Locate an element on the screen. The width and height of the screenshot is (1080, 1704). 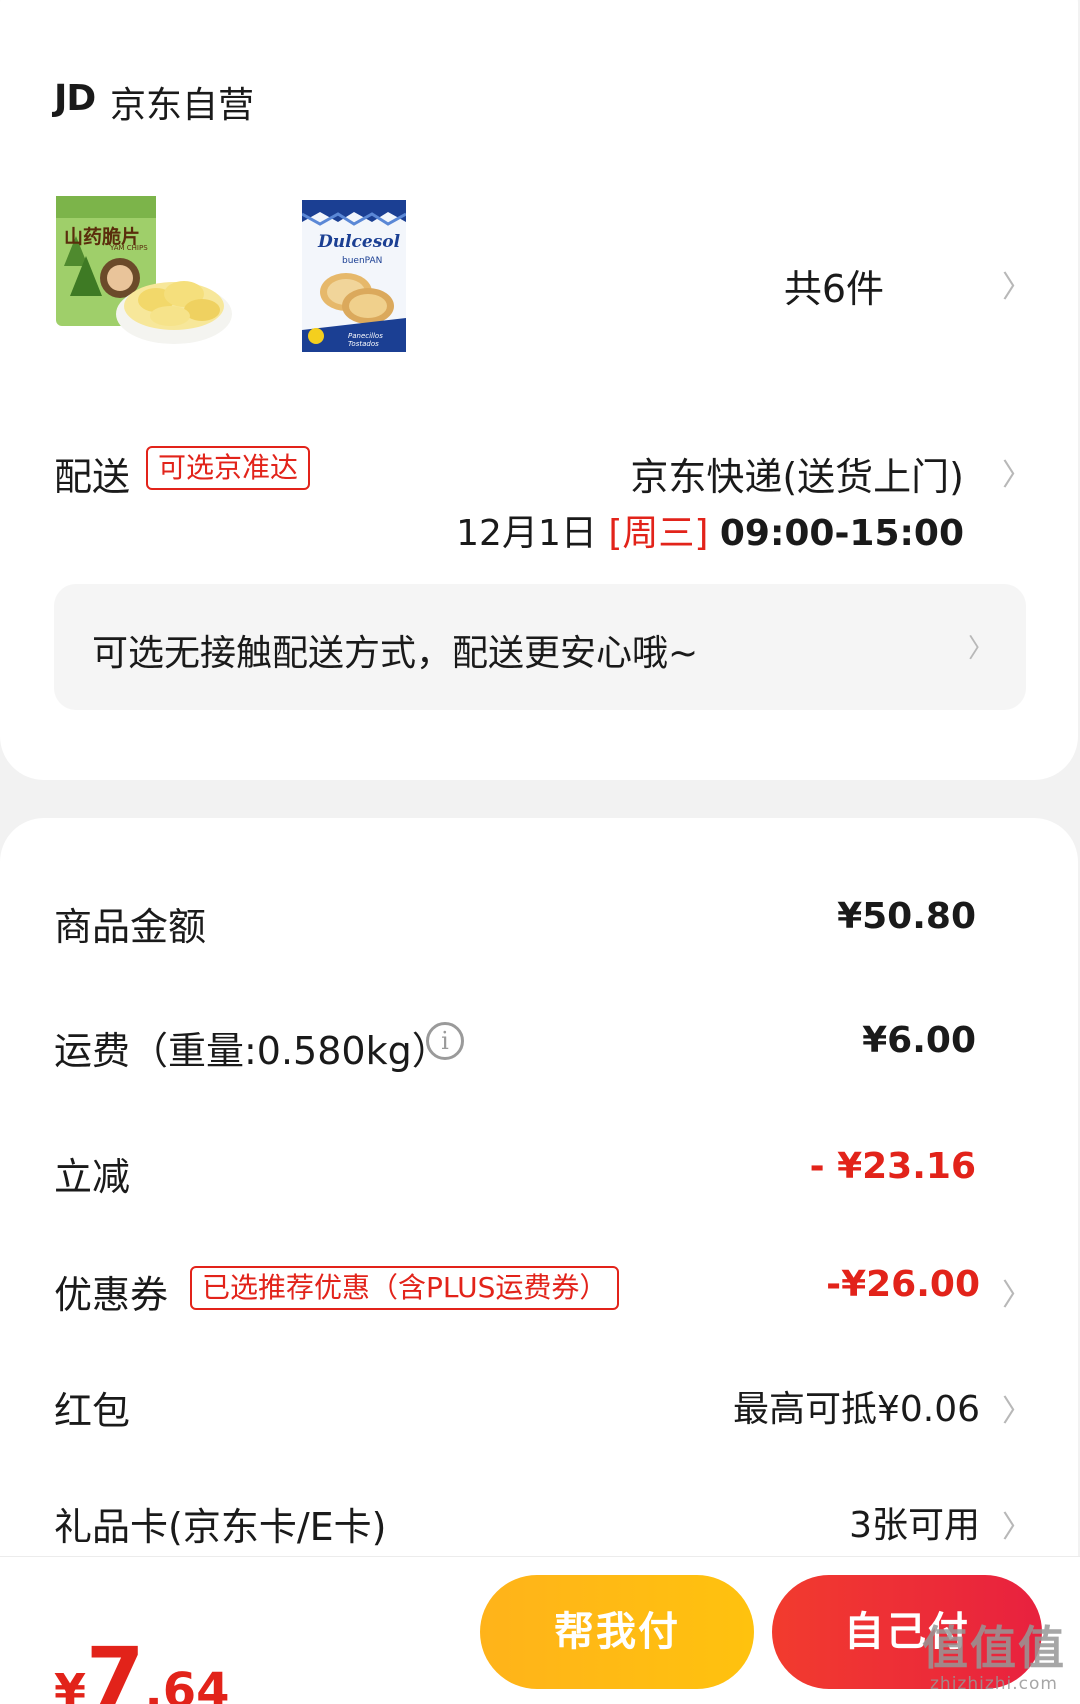
coupon-tag: 已选推荐优惠（含PLUS运费券） is located at coordinates (405, 1288).